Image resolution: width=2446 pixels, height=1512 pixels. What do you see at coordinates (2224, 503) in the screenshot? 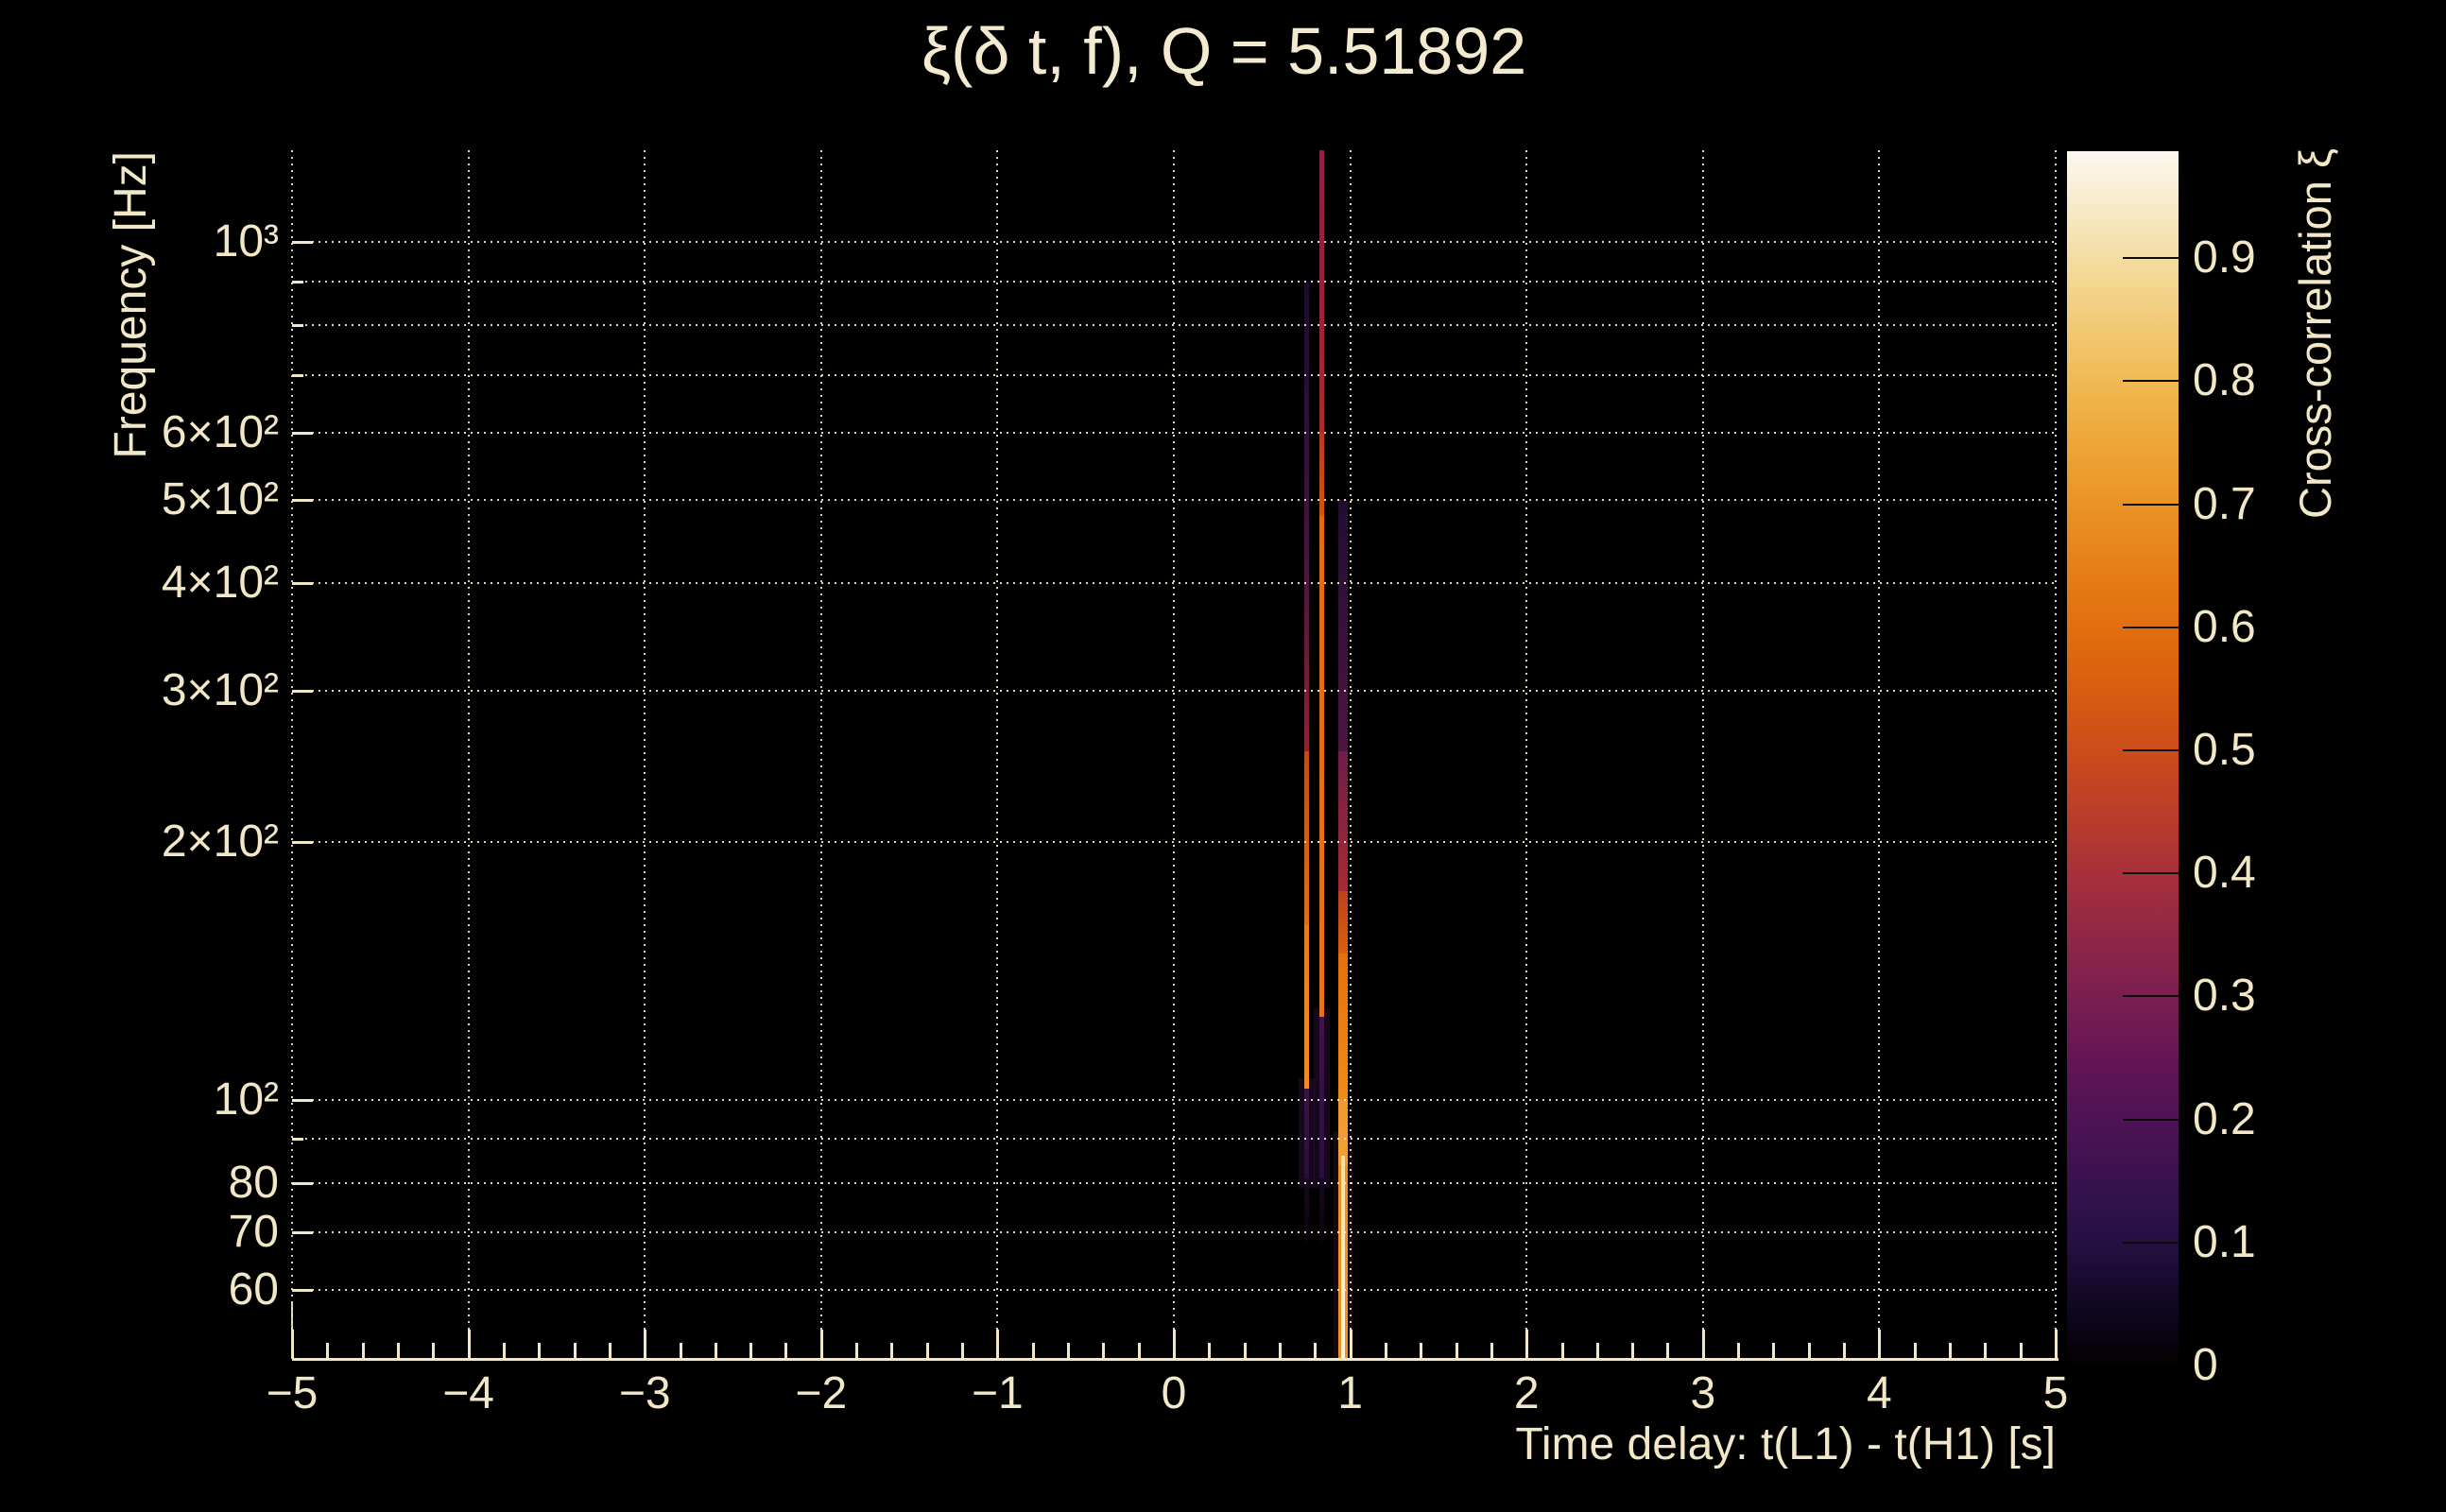
I see `colorbar-tick-label: 0.7` at bounding box center [2224, 503].